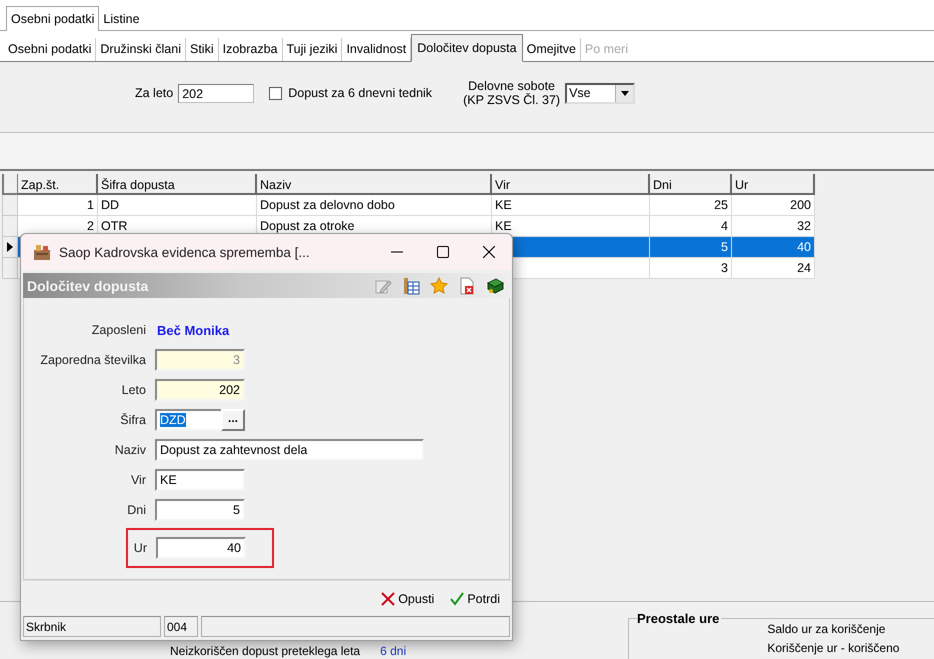 Image resolution: width=934 pixels, height=659 pixels. Describe the element at coordinates (773, 268) in the screenshot. I see `table-cell: 24` at that location.